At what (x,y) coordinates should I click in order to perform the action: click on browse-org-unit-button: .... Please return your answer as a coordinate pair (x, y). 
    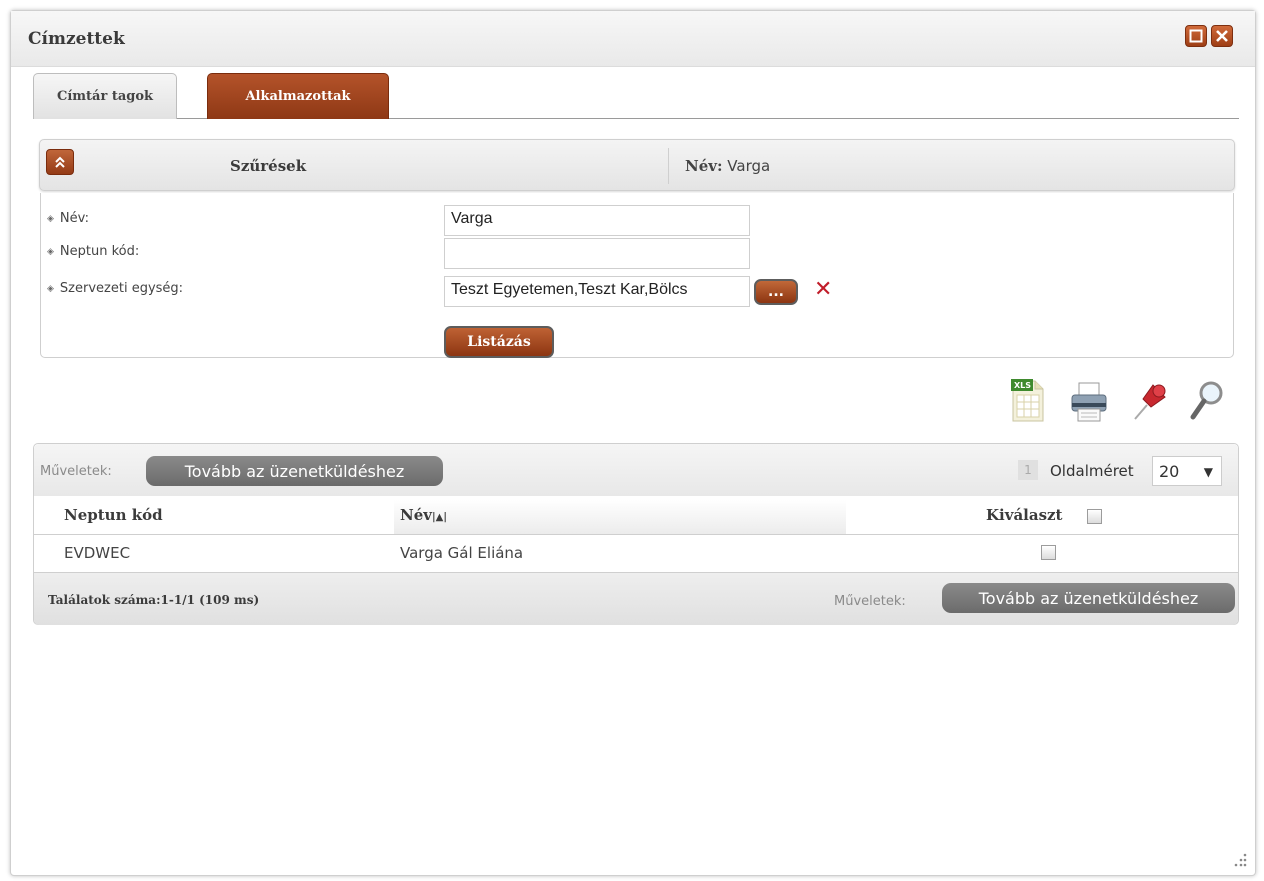
    Looking at the image, I should click on (776, 292).